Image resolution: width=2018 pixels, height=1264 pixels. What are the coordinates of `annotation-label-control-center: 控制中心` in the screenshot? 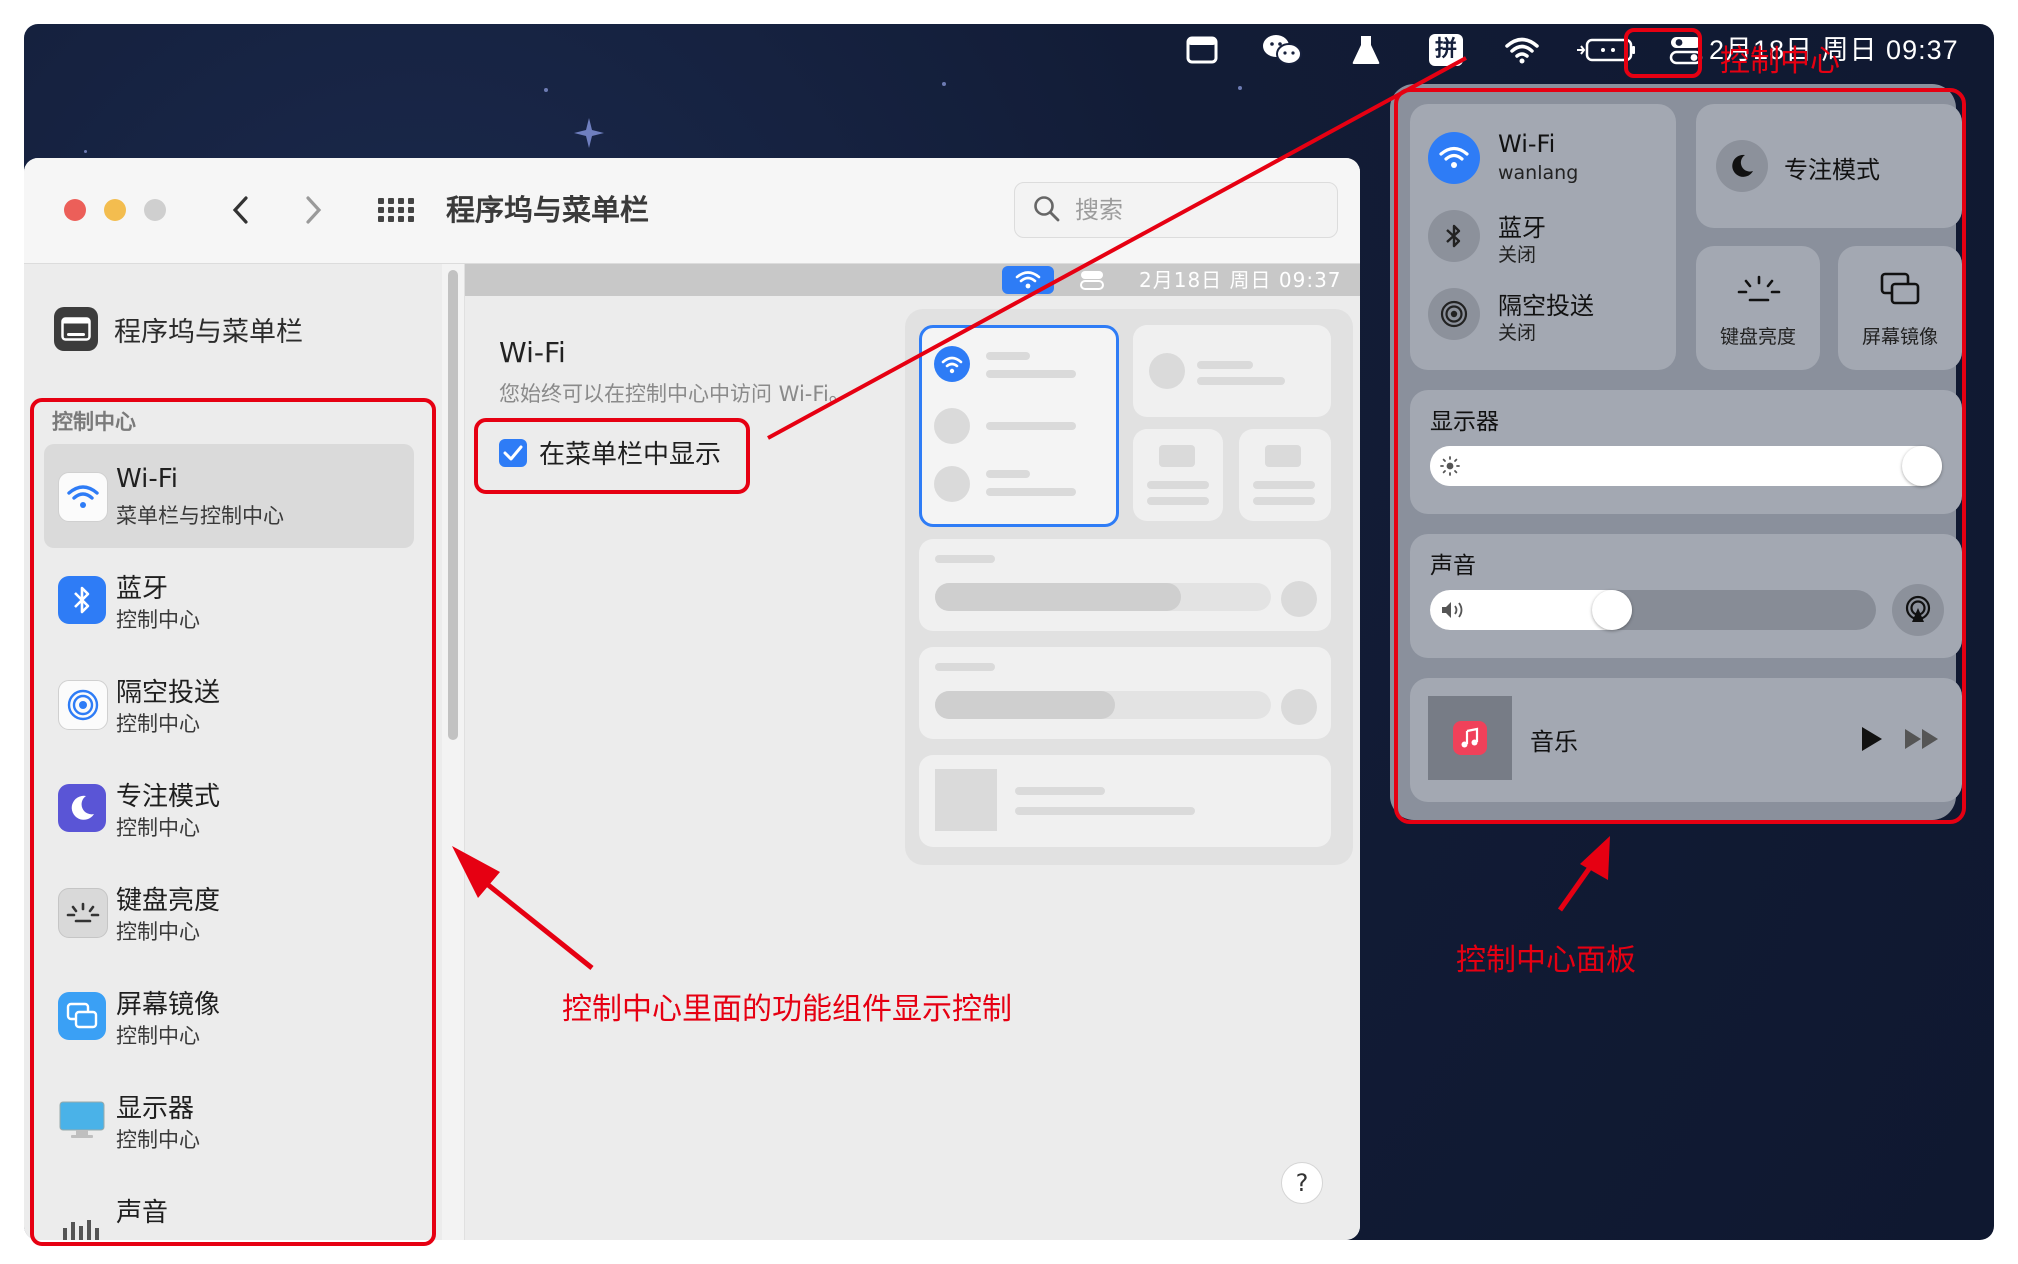 It's located at (1780, 61).